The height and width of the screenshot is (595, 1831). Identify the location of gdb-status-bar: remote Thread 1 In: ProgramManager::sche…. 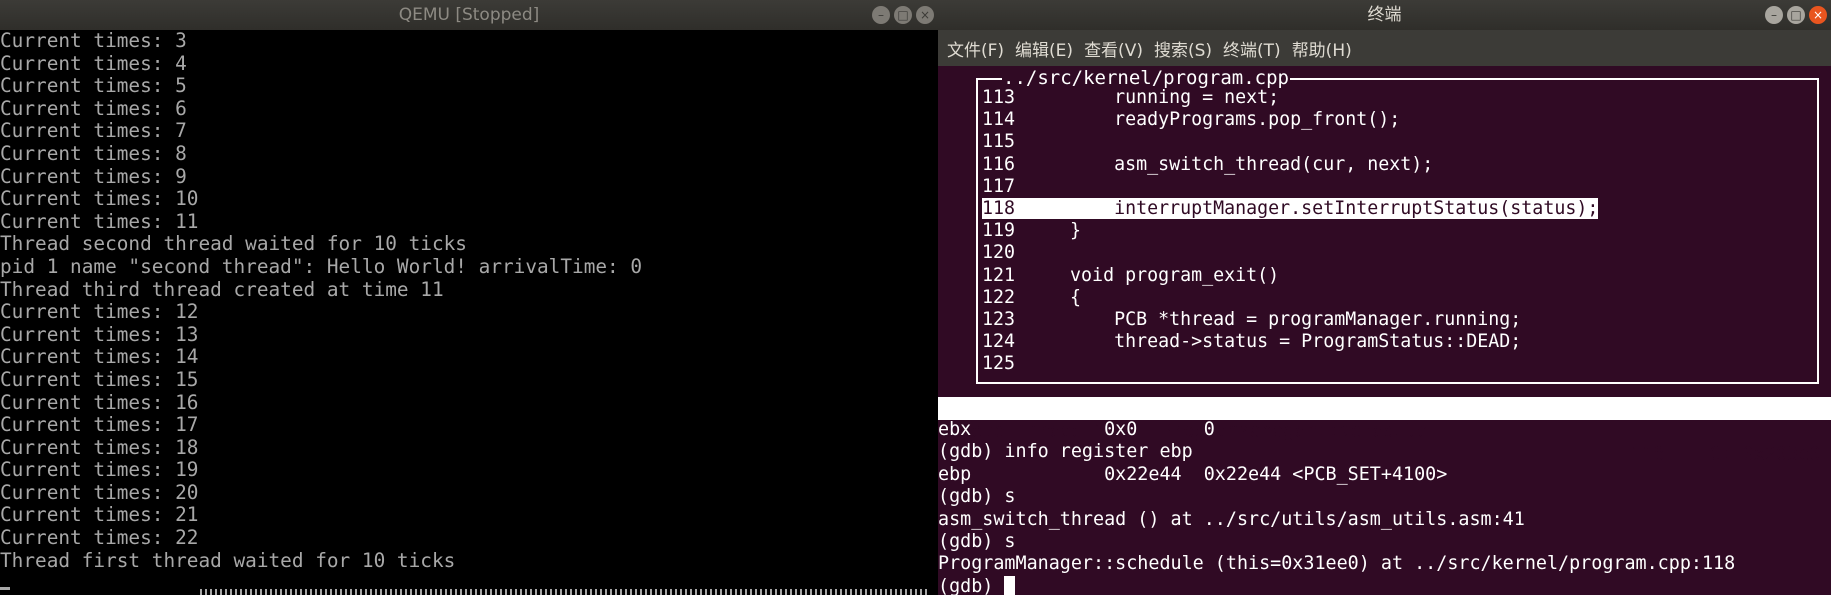
(1384, 431).